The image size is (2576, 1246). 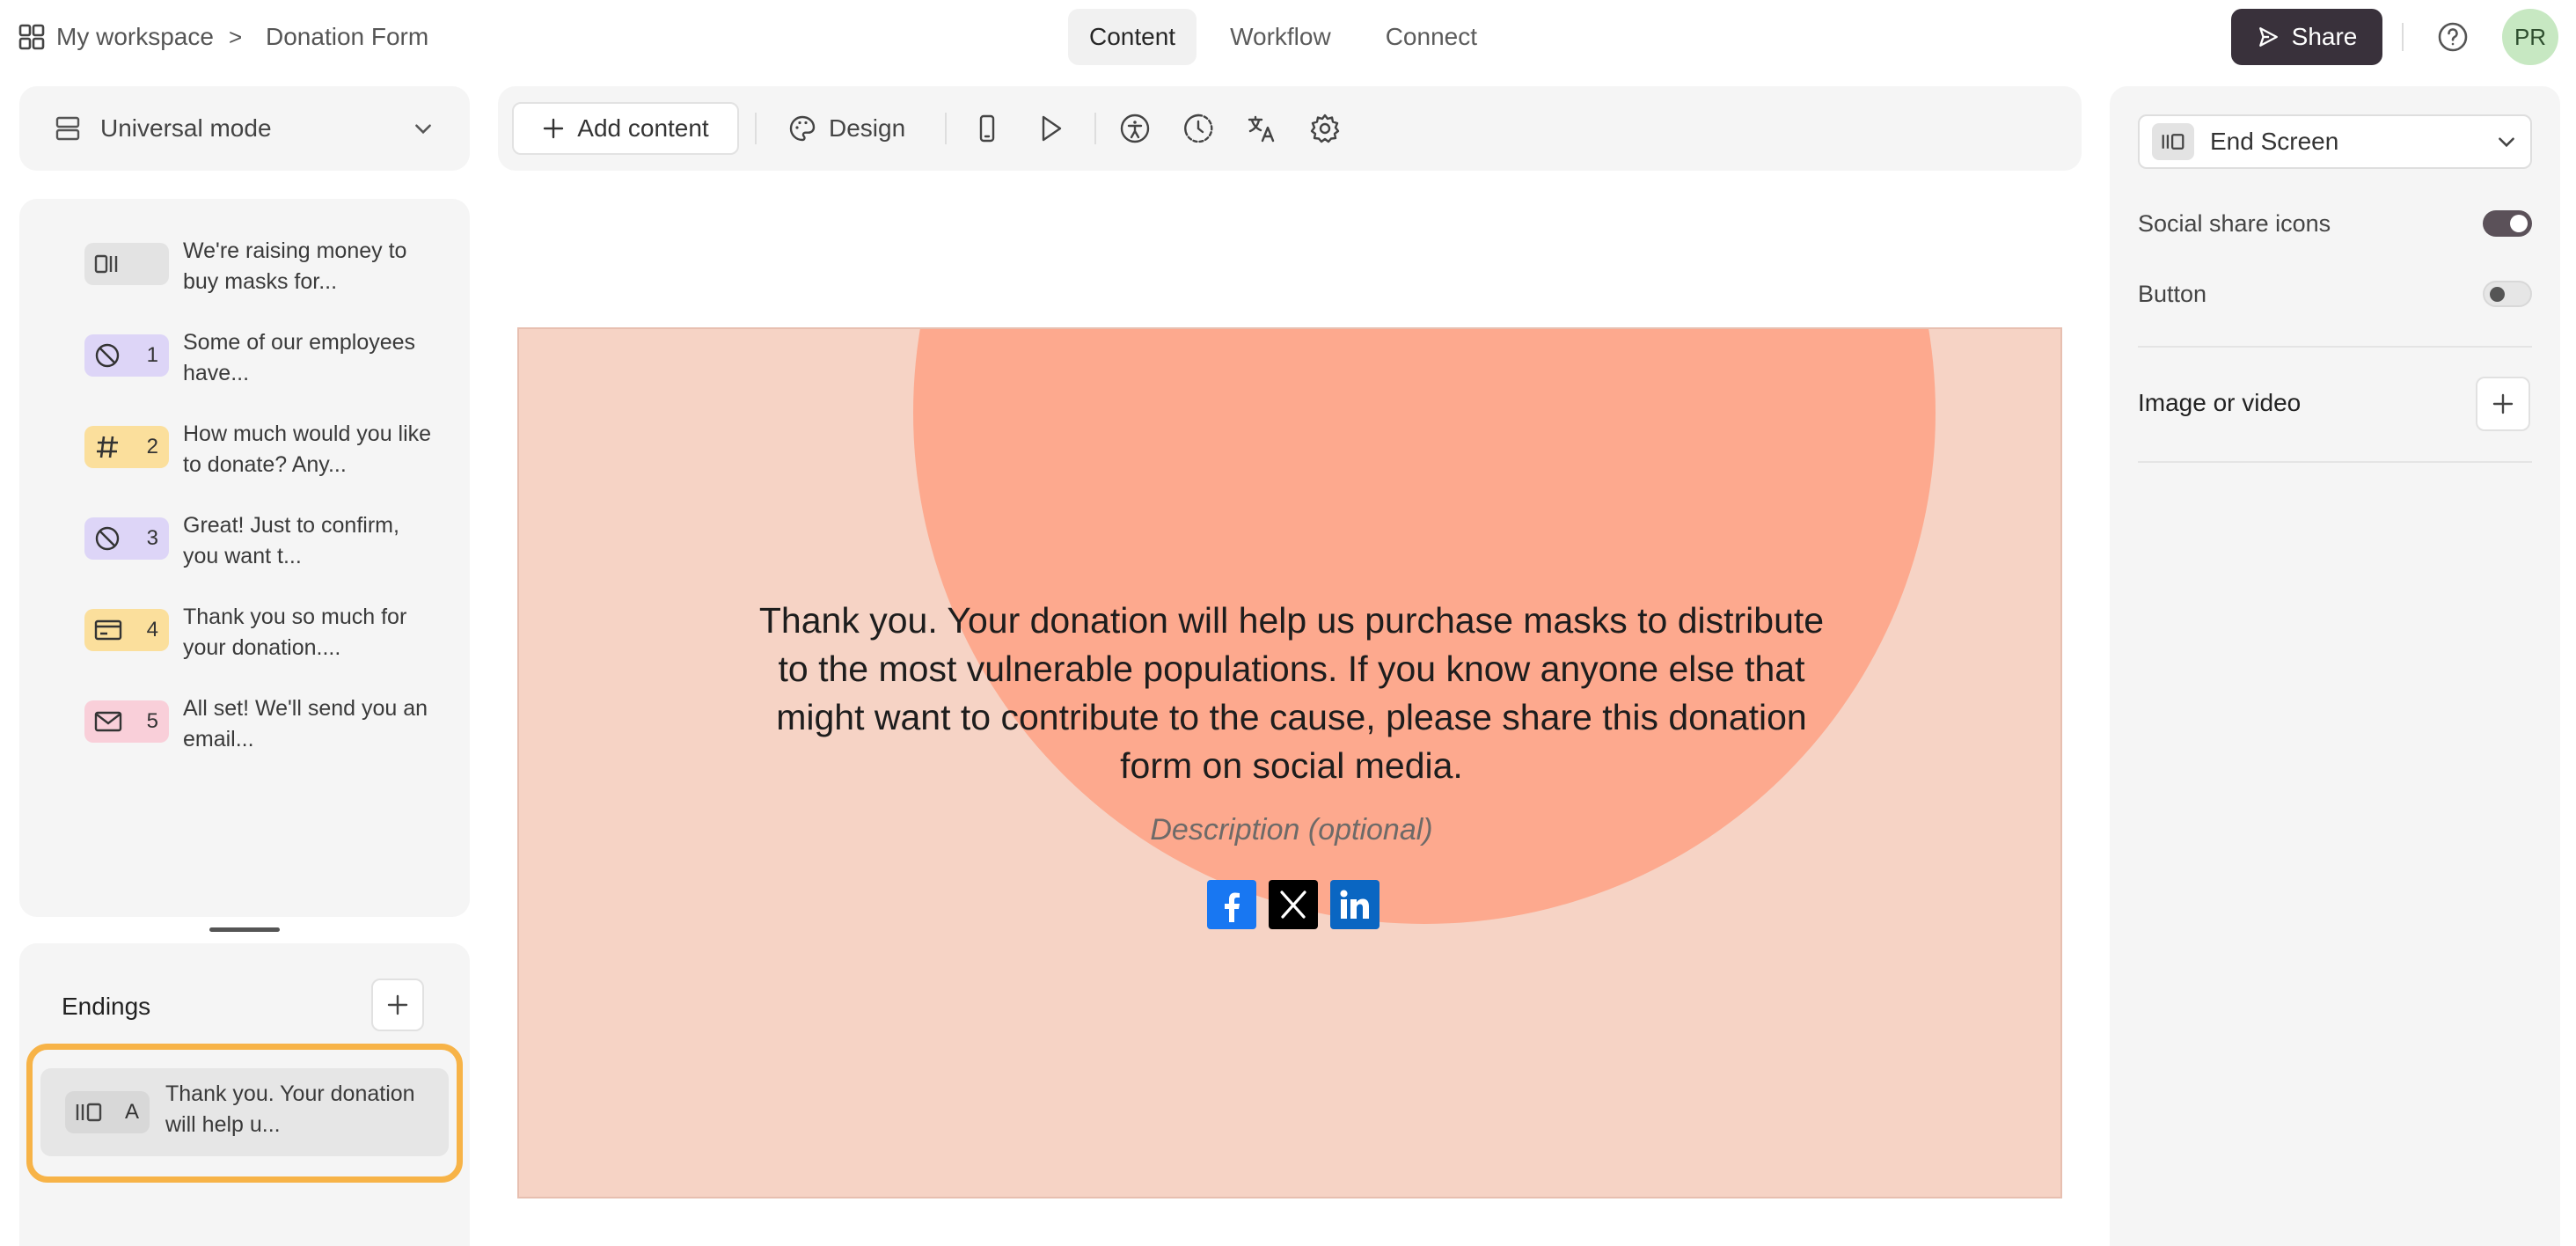 I want to click on ending-letter: A, so click(x=131, y=1112).